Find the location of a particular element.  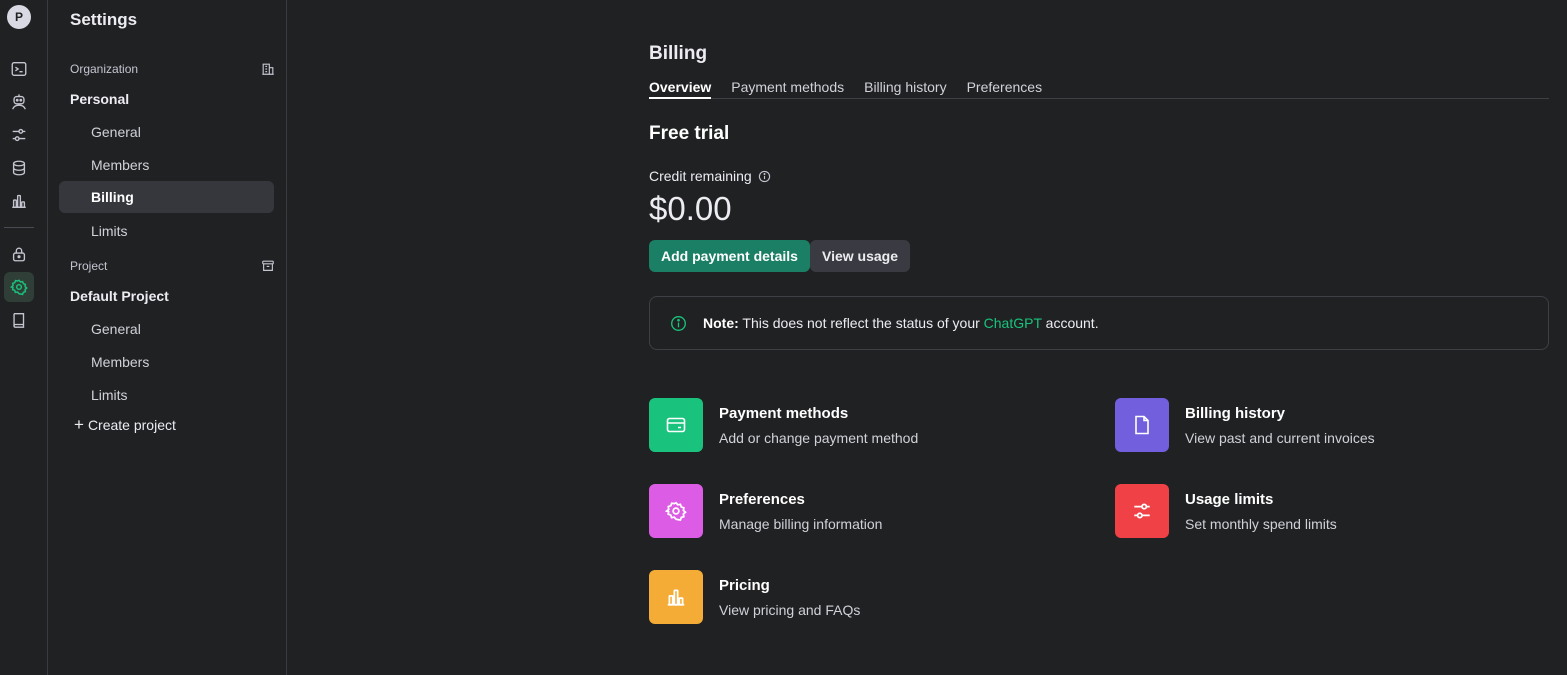

sidebar-item-org-limits: Limits is located at coordinates (166, 231).